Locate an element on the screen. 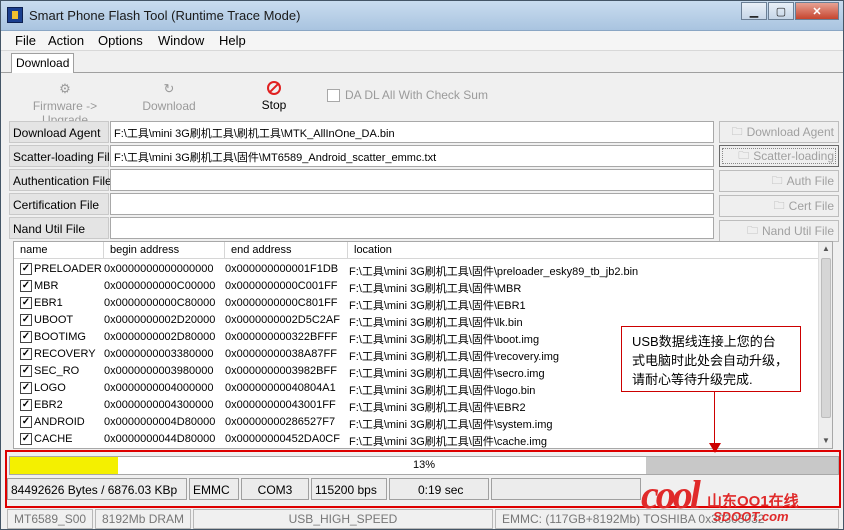 The width and height of the screenshot is (844, 530). maximize-button: ▢ is located at coordinates (781, 11).